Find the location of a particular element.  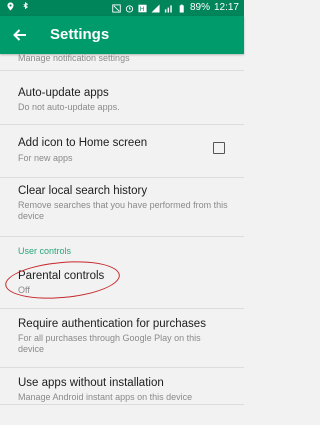

battery-percent: 89% is located at coordinates (199, 7).